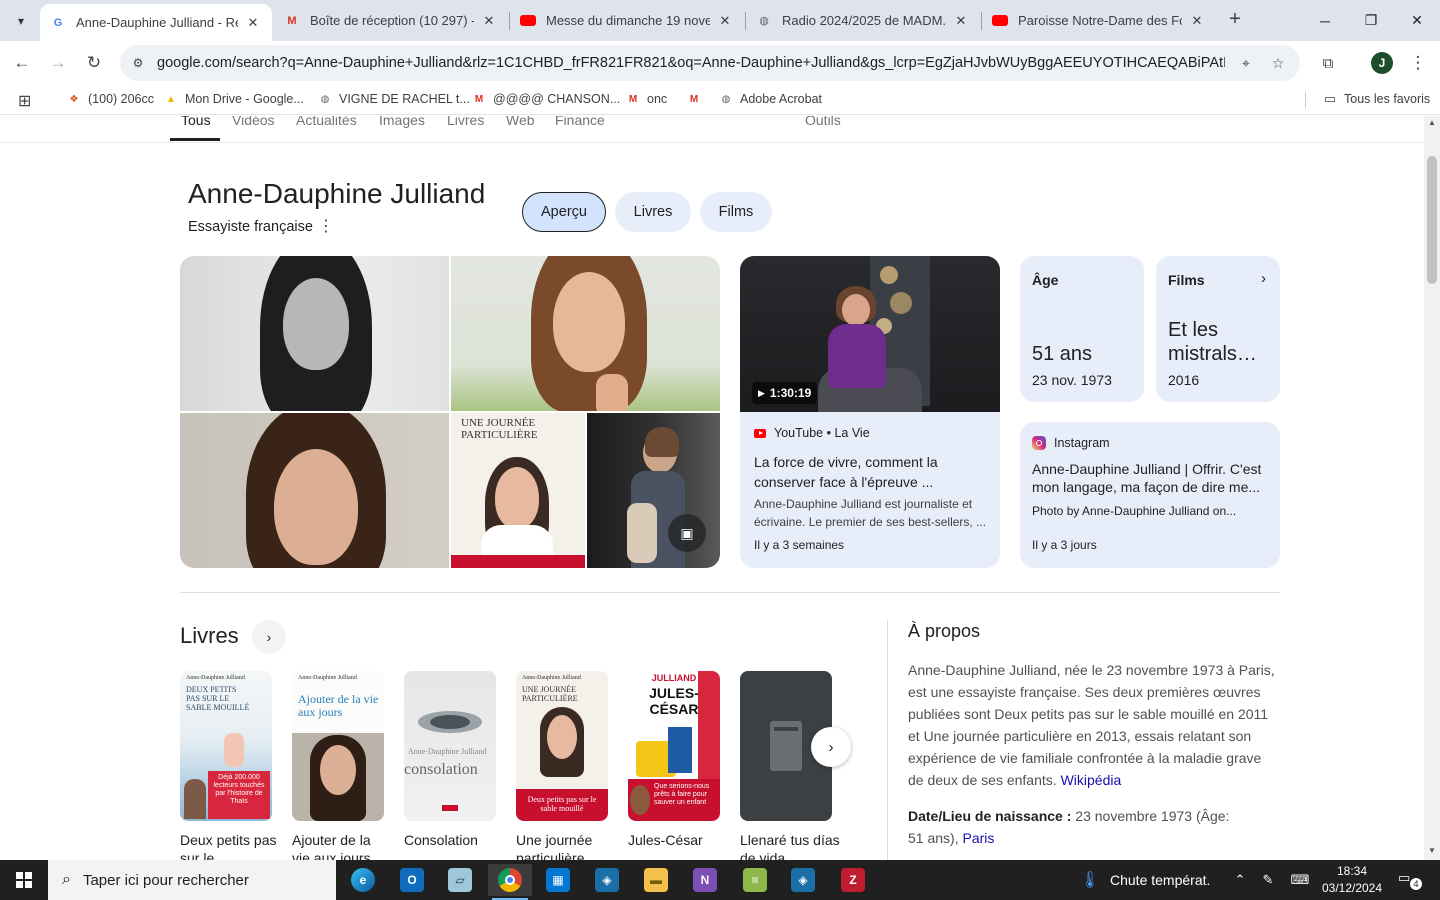 This screenshot has width=1440, height=900. What do you see at coordinates (196, 122) in the screenshot?
I see `search-tab-tous: Tous` at bounding box center [196, 122].